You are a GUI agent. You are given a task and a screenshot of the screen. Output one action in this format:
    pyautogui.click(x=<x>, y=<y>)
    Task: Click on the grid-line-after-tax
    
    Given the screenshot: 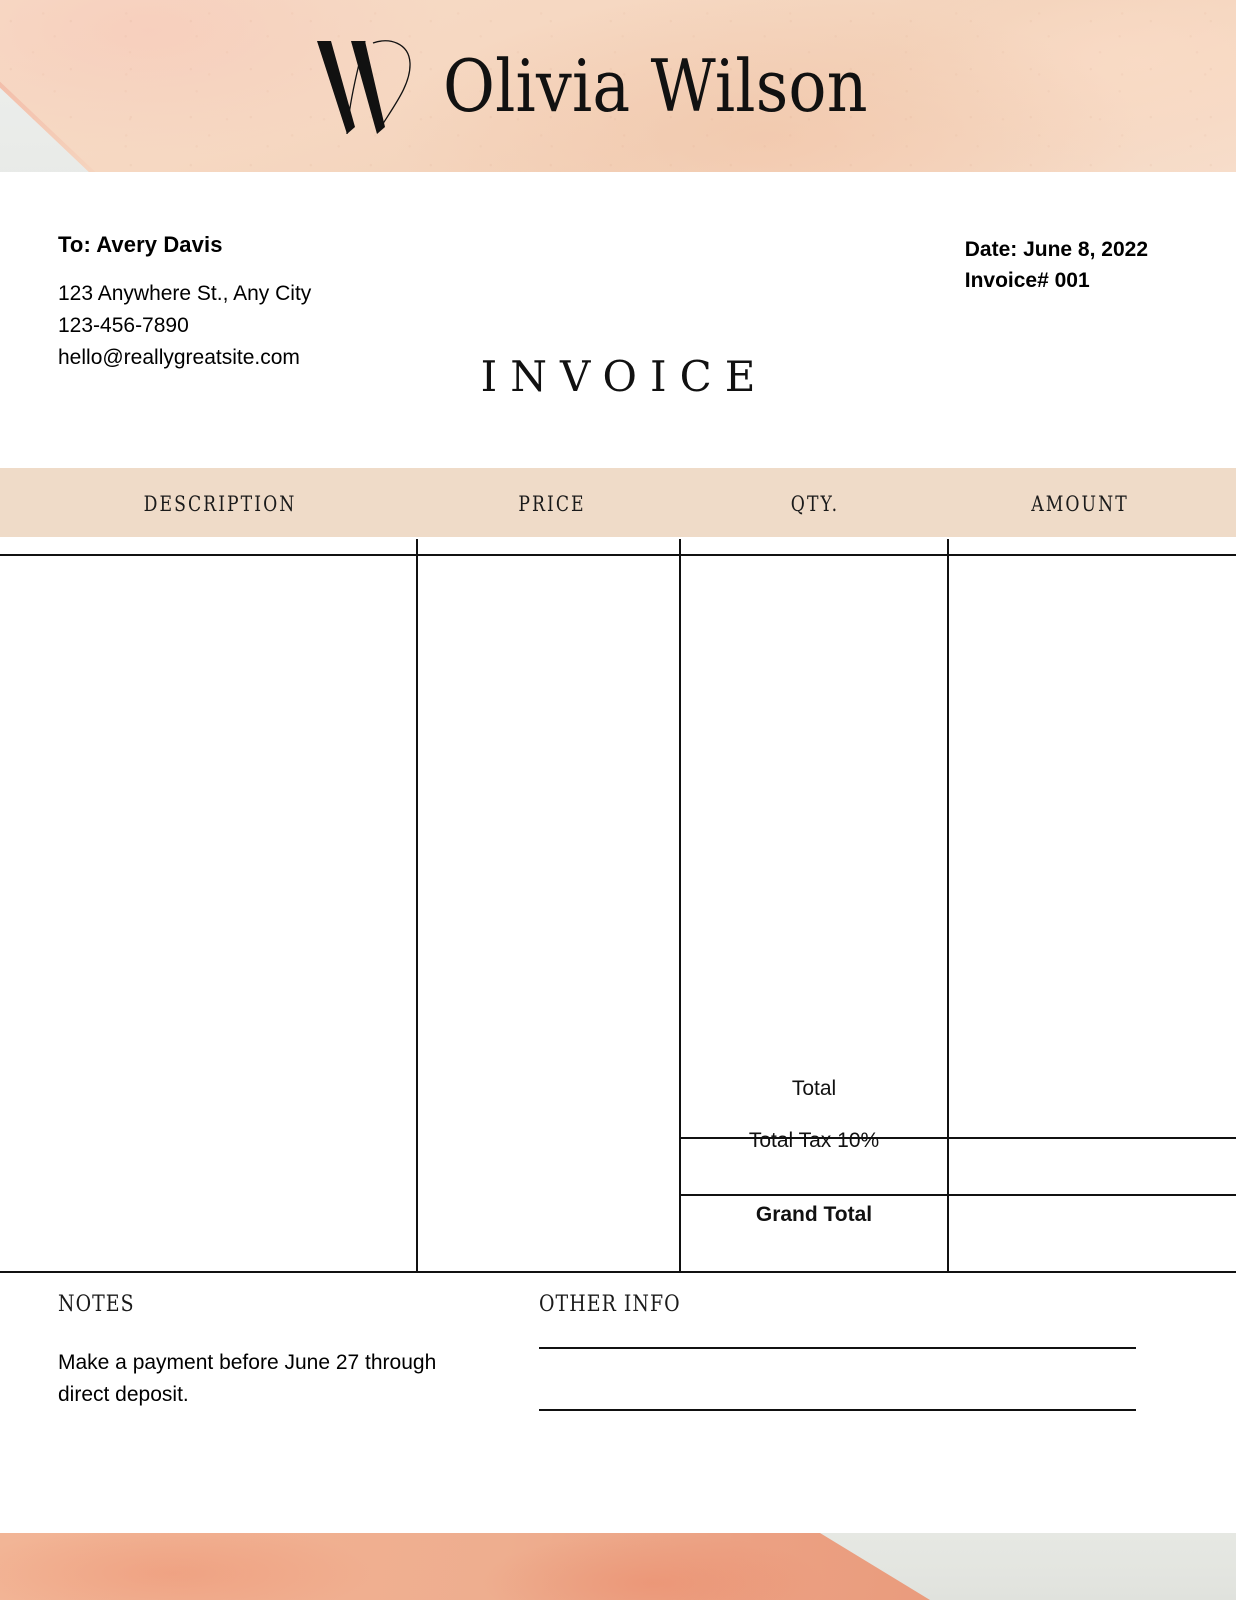 What is the action you would take?
    pyautogui.click(x=957, y=1195)
    